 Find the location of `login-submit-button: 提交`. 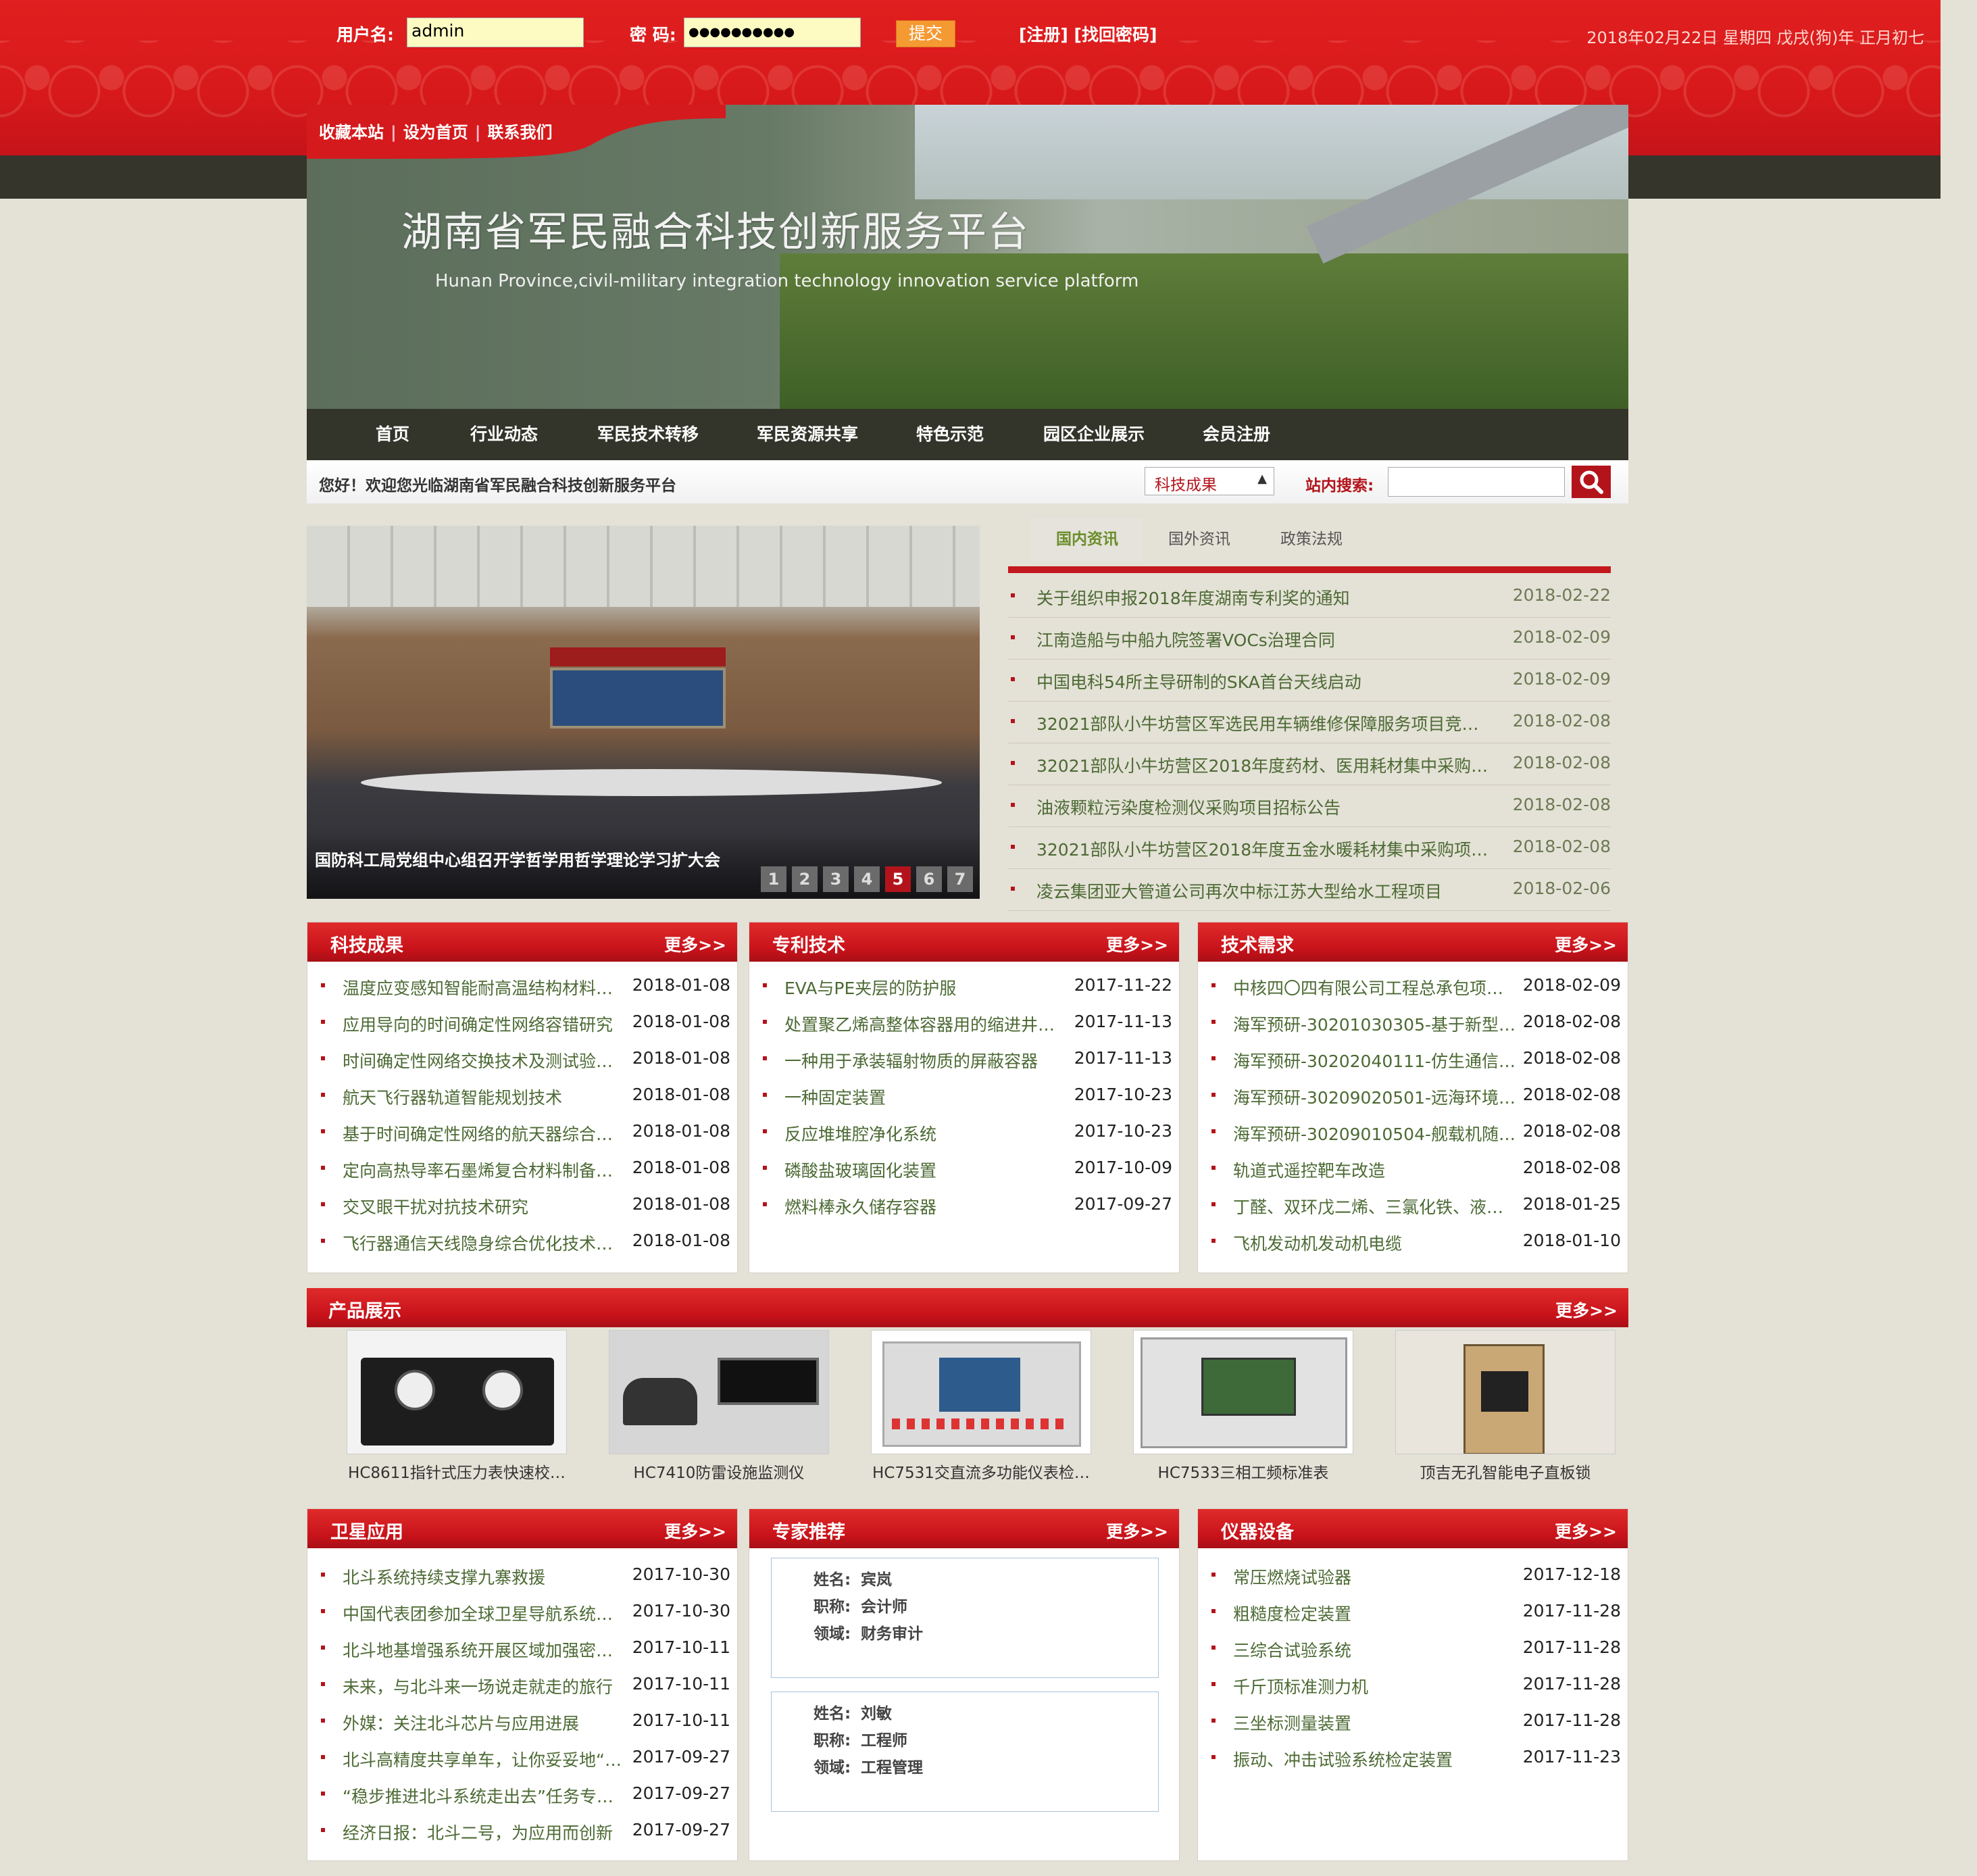

login-submit-button: 提交 is located at coordinates (925, 33).